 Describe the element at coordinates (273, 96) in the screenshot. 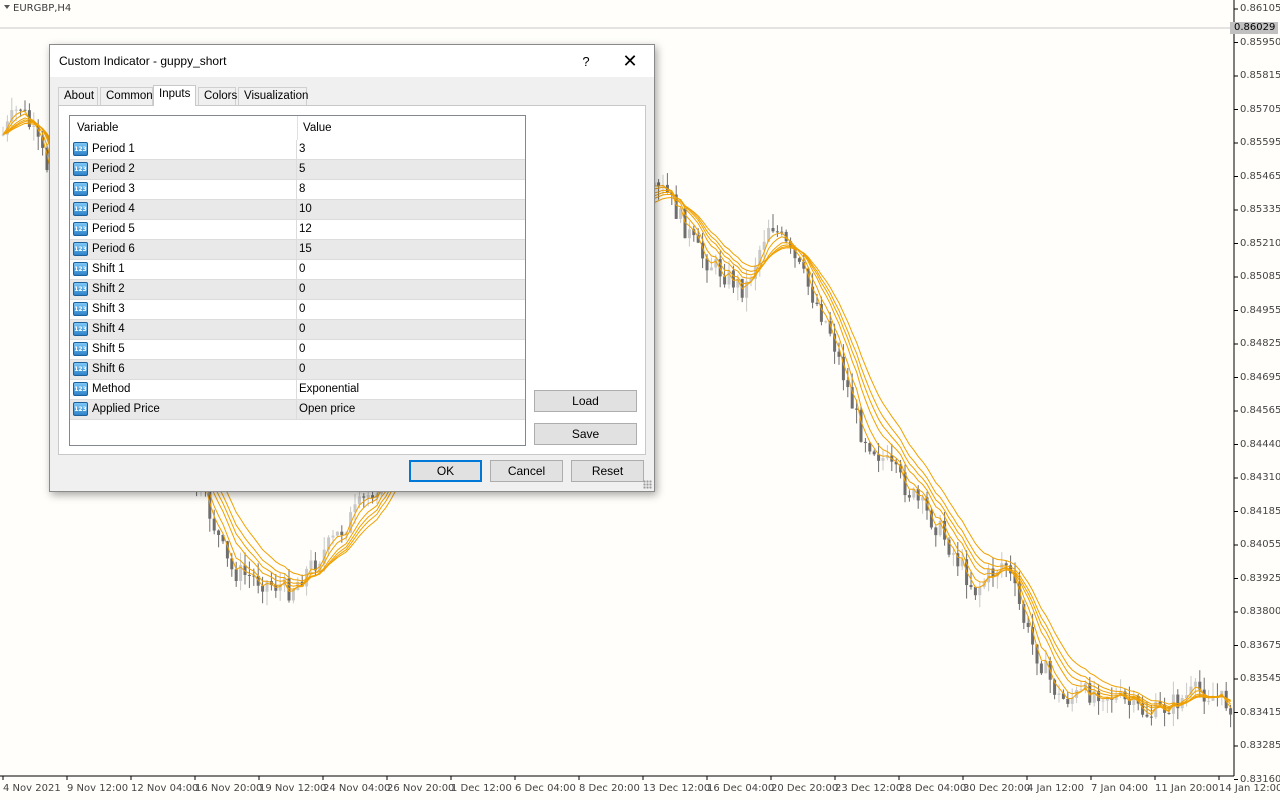

I see `tab-visualization: Visualization` at that location.